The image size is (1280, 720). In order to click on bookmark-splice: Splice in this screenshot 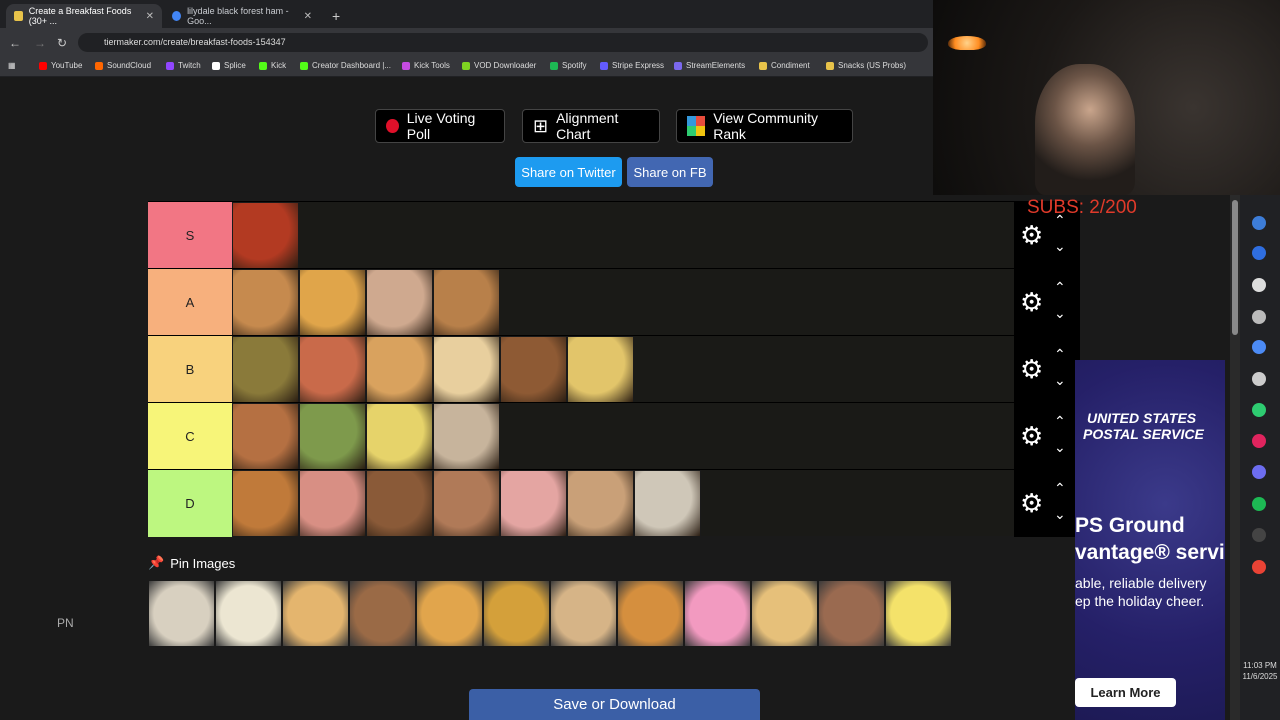, I will do `click(229, 65)`.